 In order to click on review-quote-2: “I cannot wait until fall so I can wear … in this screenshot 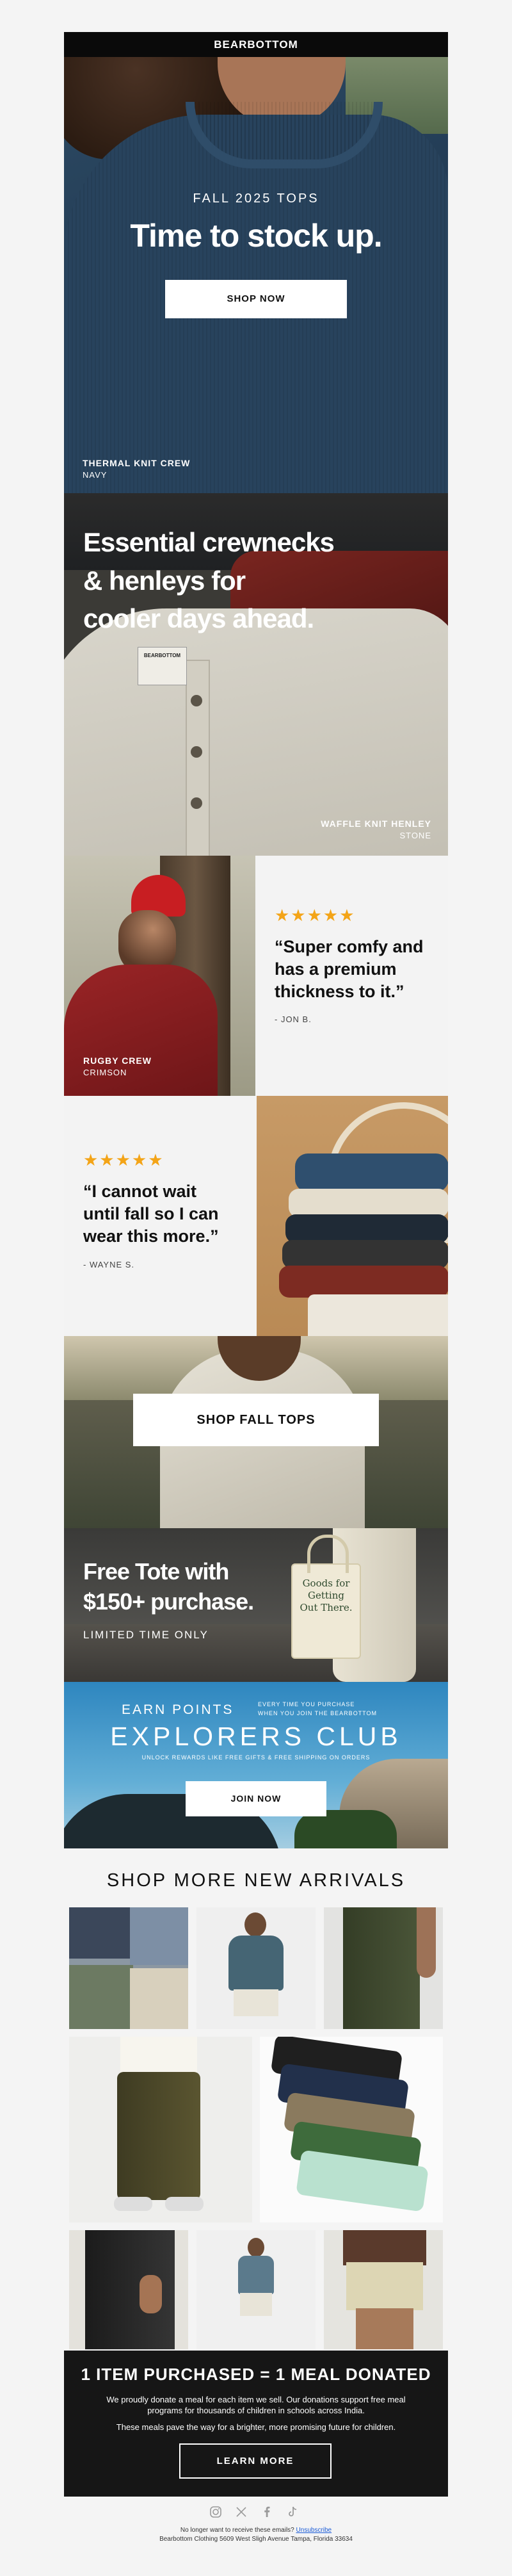, I will do `click(151, 1214)`.